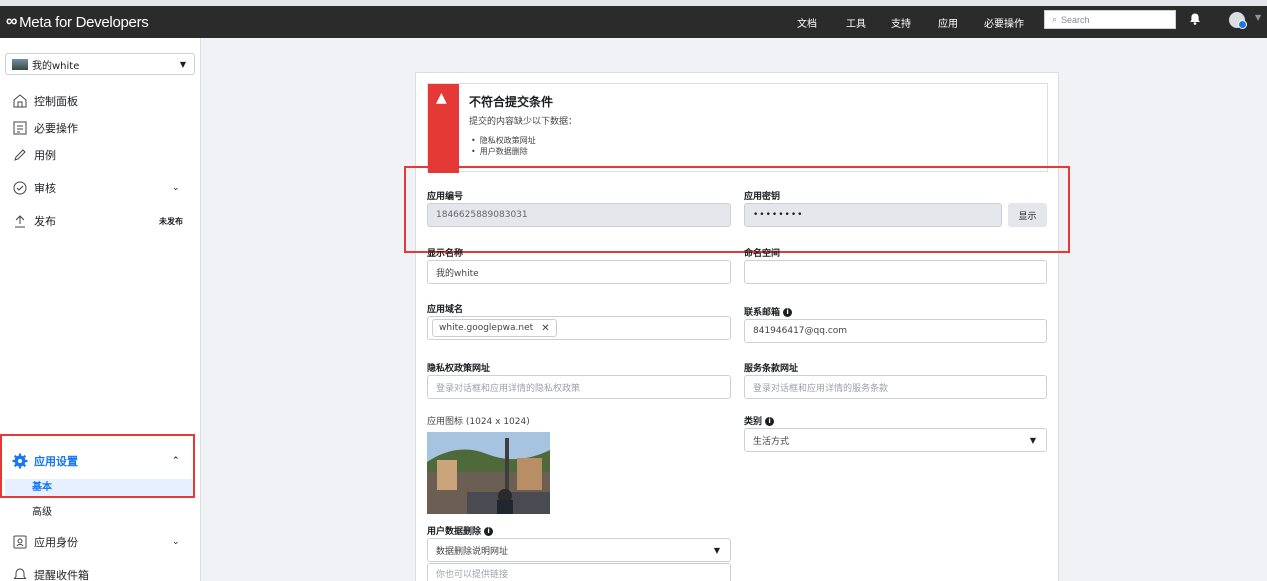  What do you see at coordinates (895, 272) in the screenshot?
I see `namespace-field` at bounding box center [895, 272].